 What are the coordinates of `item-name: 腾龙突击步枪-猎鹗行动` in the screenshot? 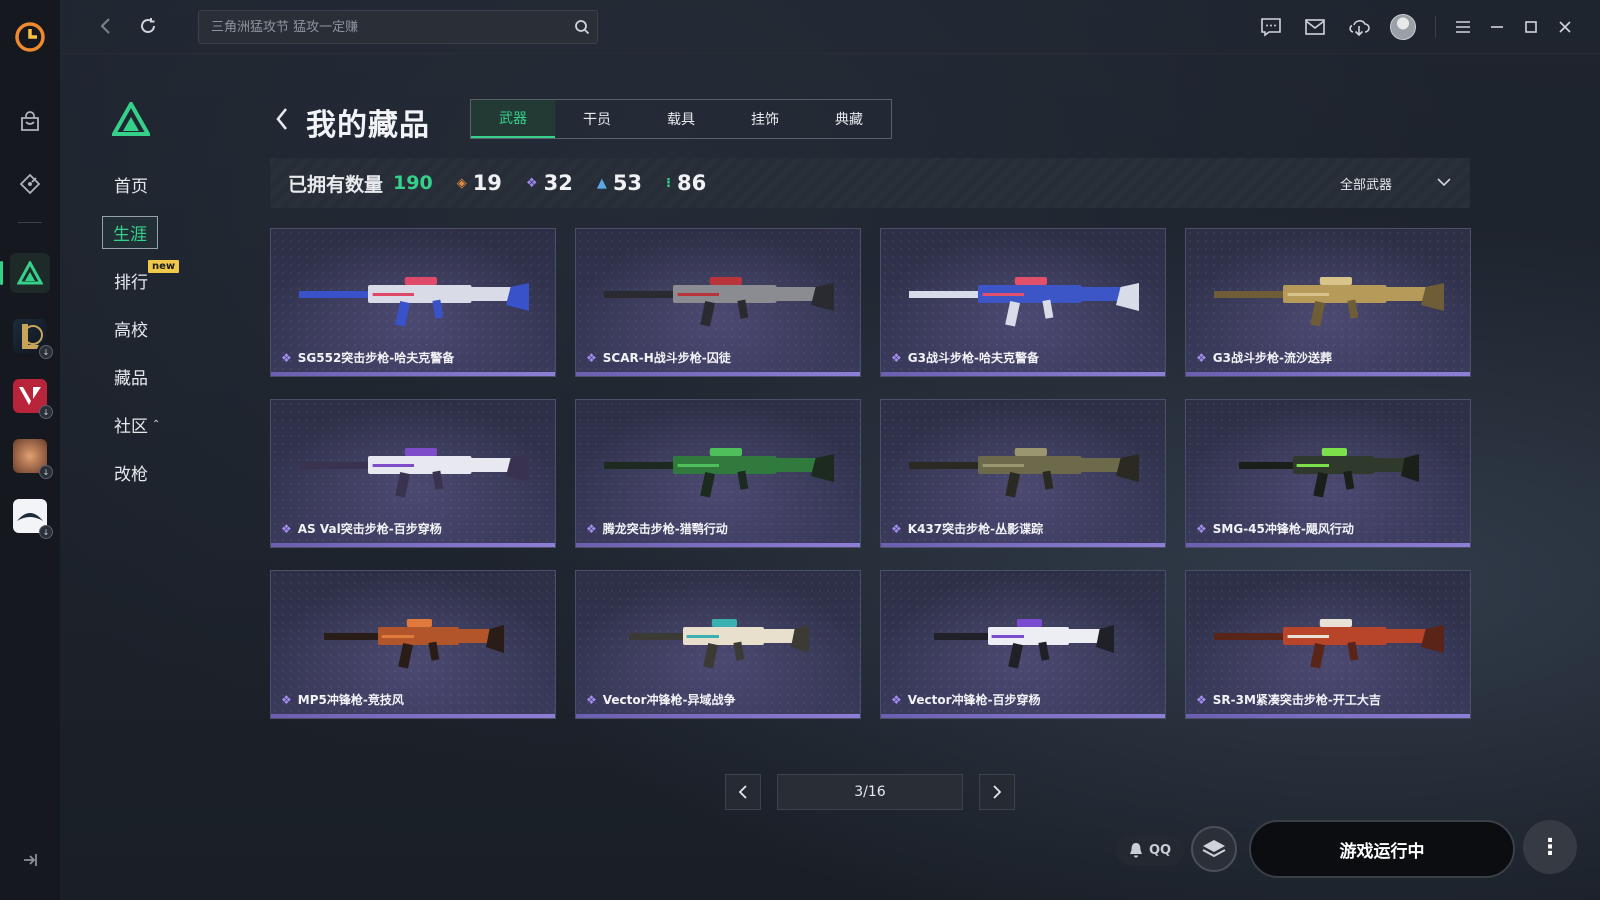 It's located at (665, 529).